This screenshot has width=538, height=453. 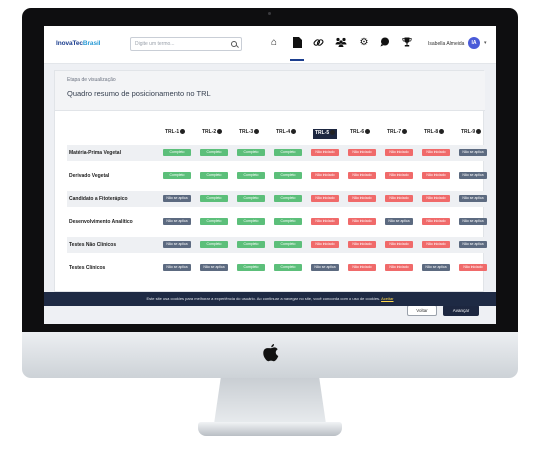 I want to click on brand-logo: InovaTecBrasil, so click(x=78, y=43).